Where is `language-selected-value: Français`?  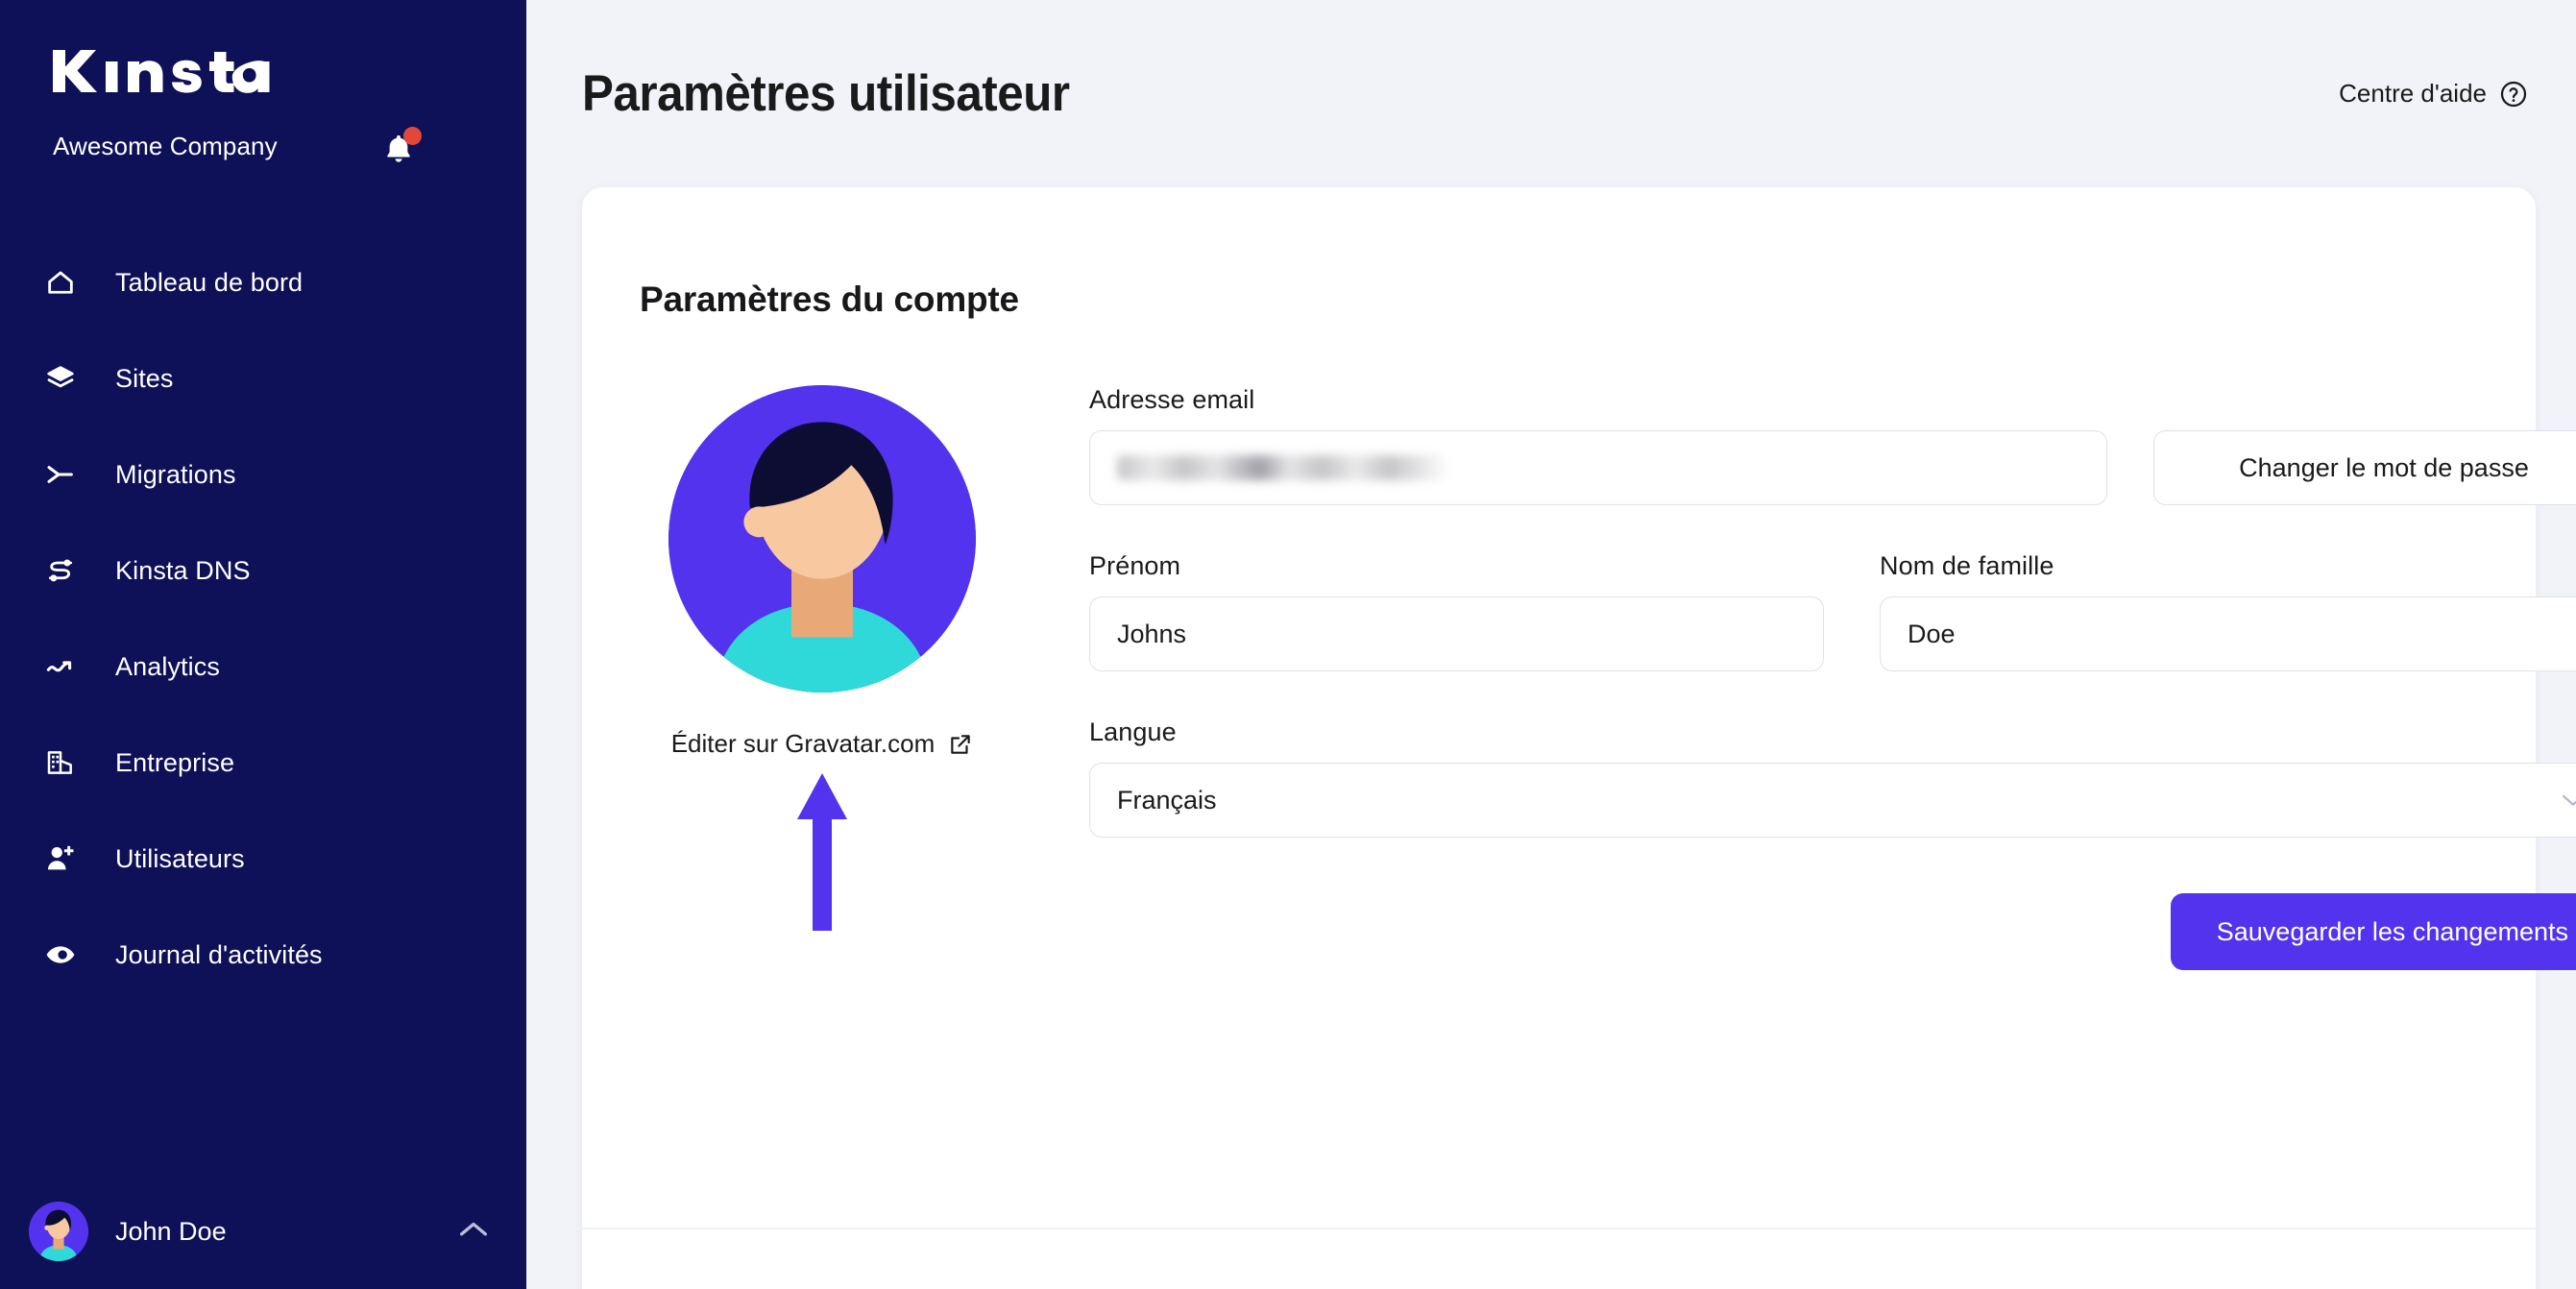 language-selected-value: Français is located at coordinates (1167, 800).